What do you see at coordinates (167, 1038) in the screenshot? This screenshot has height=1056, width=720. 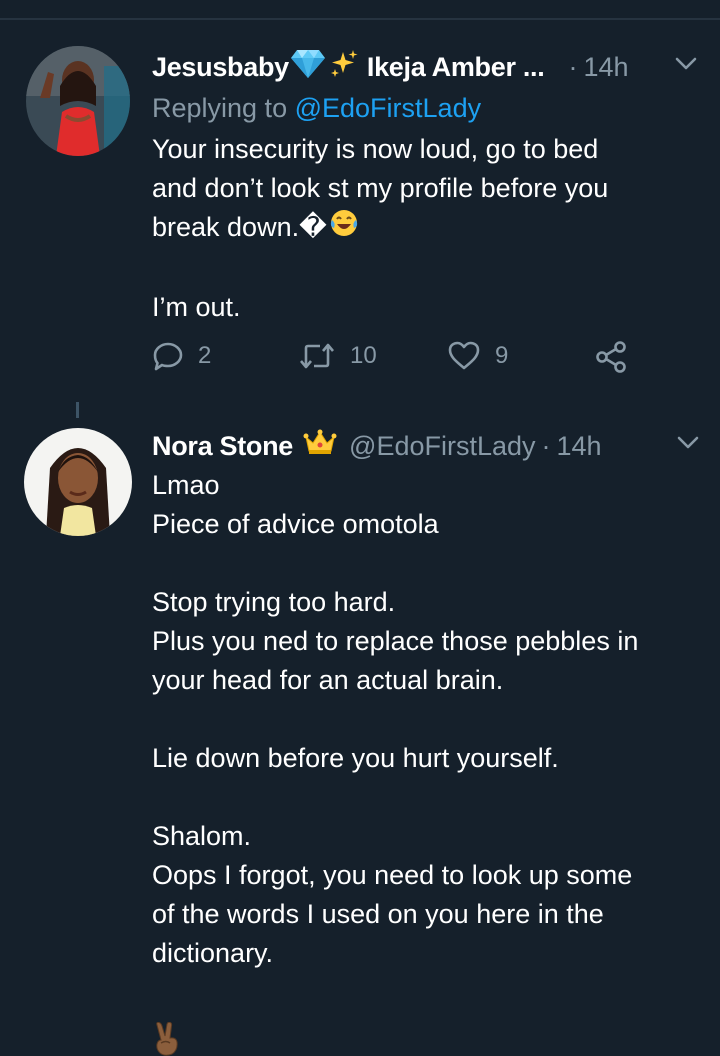 I see `peace-hand-icon` at bounding box center [167, 1038].